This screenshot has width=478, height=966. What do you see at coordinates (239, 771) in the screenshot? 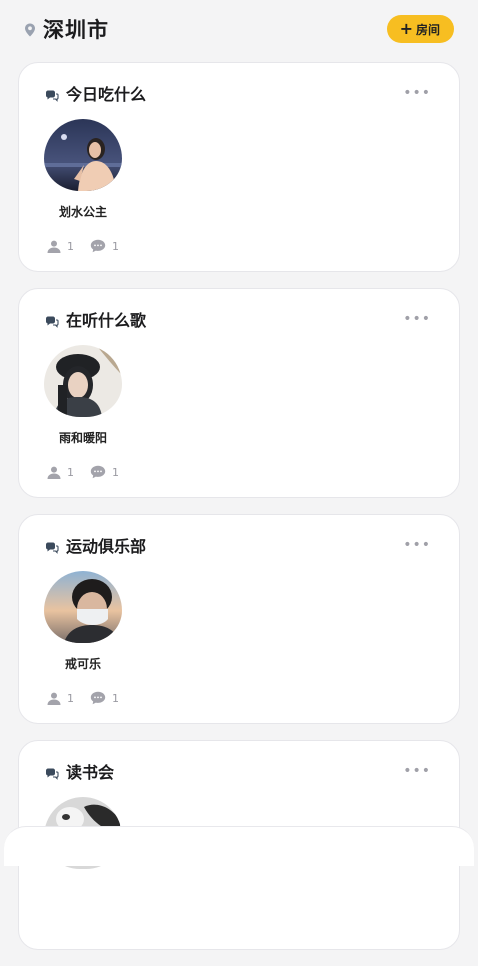
I see `room-card-header: 读书会 •••` at bounding box center [239, 771].